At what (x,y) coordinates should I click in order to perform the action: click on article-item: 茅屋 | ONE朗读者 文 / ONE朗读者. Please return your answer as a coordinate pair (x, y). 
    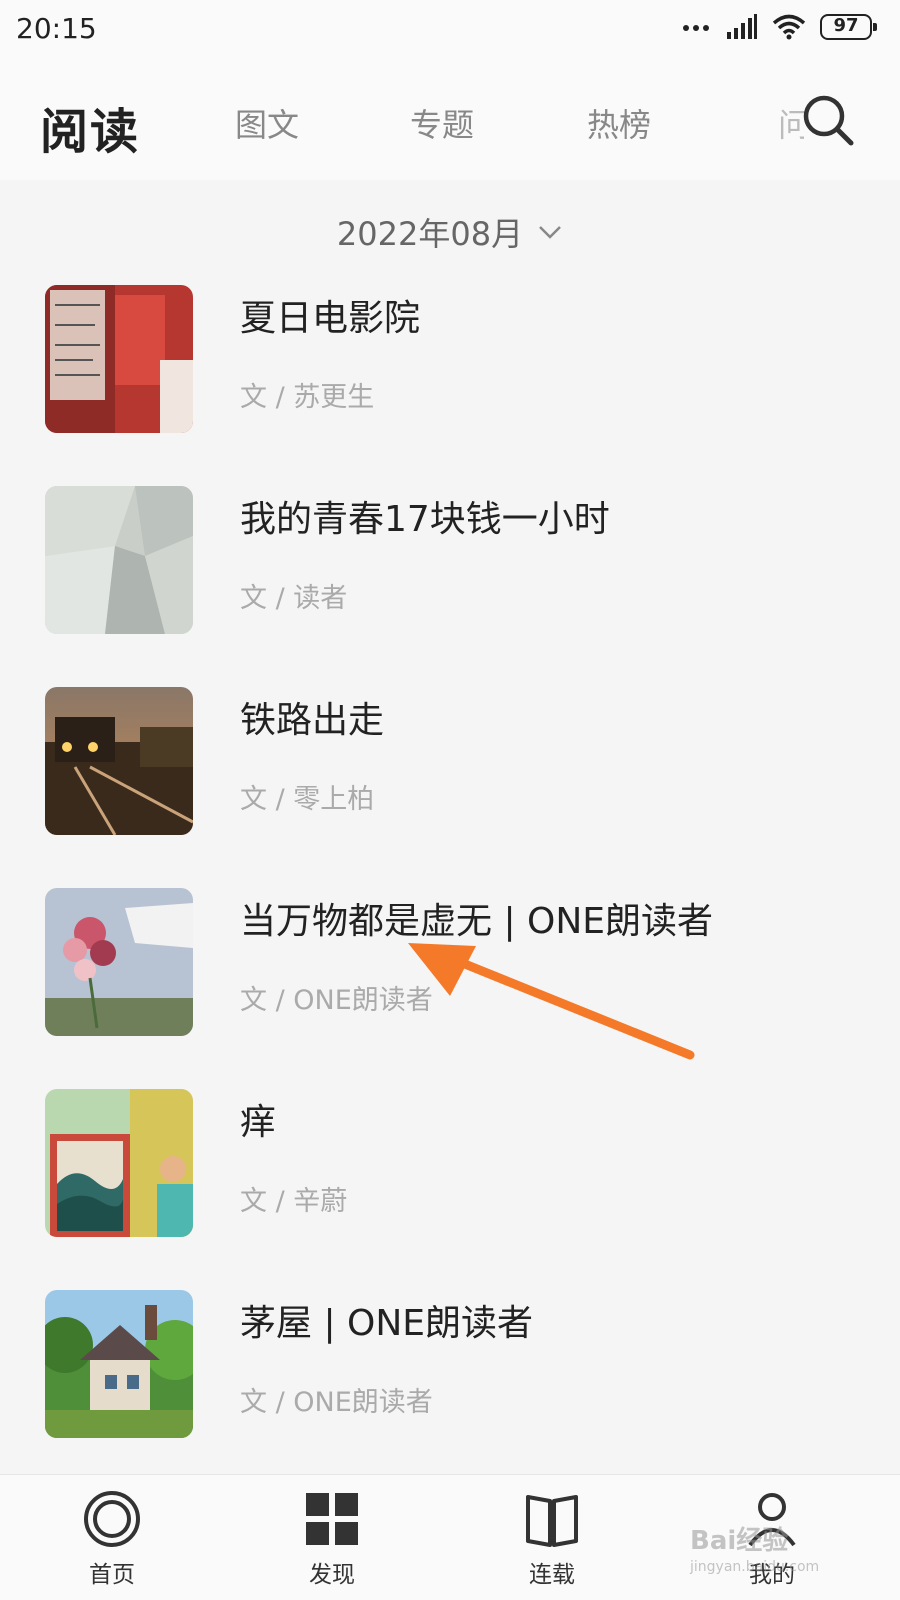
    Looking at the image, I should click on (450, 1375).